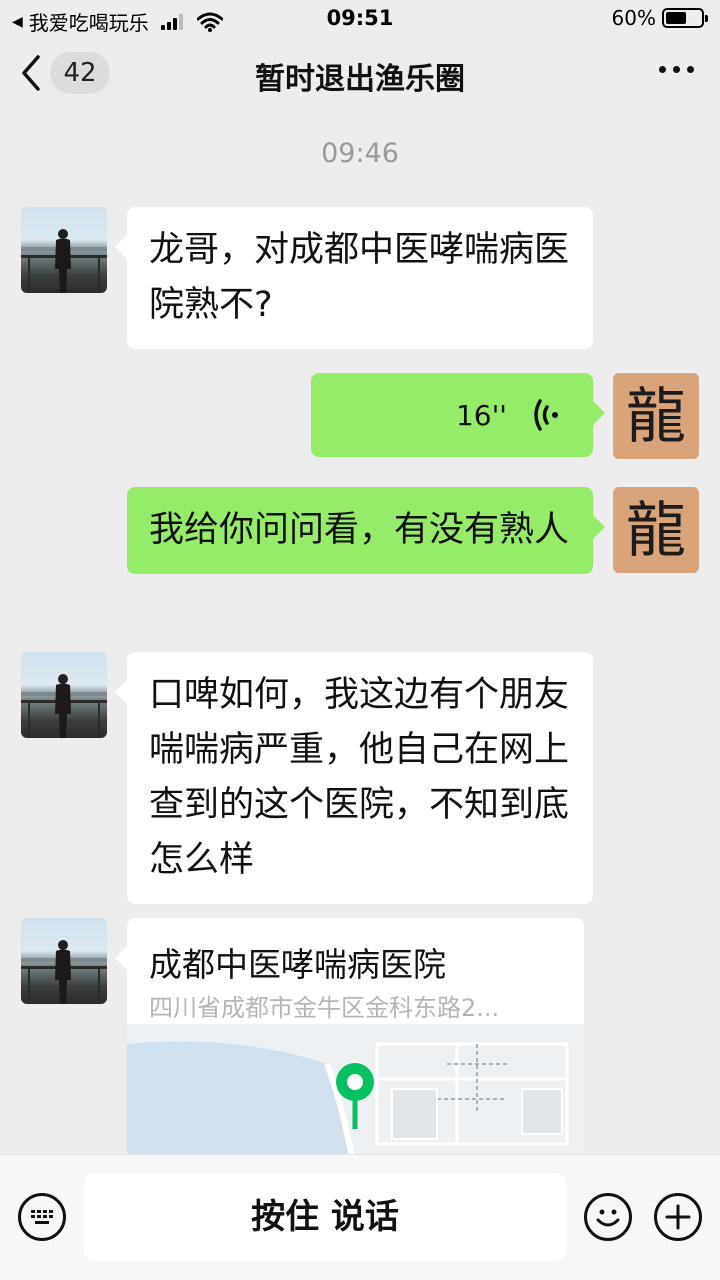 This screenshot has width=720, height=1280. I want to click on nav-bar: 42 暂时退出渔乐圈, so click(360, 73).